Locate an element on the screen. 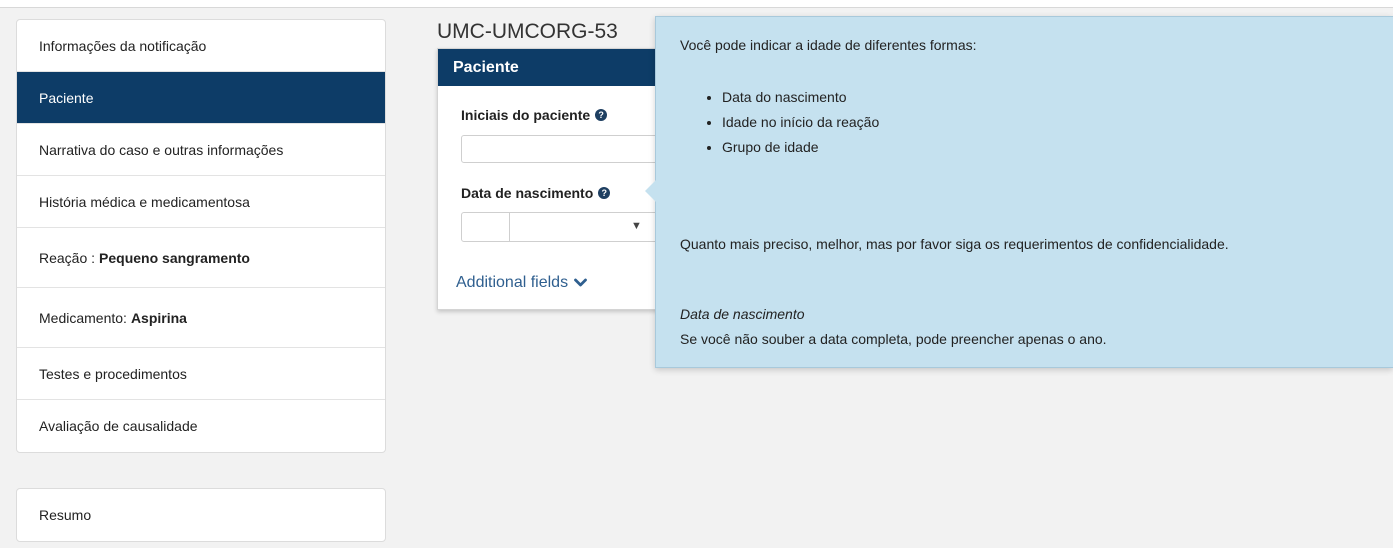 This screenshot has width=1393, height=548. tooltip-subtitle: Data de nascimento is located at coordinates (742, 314).